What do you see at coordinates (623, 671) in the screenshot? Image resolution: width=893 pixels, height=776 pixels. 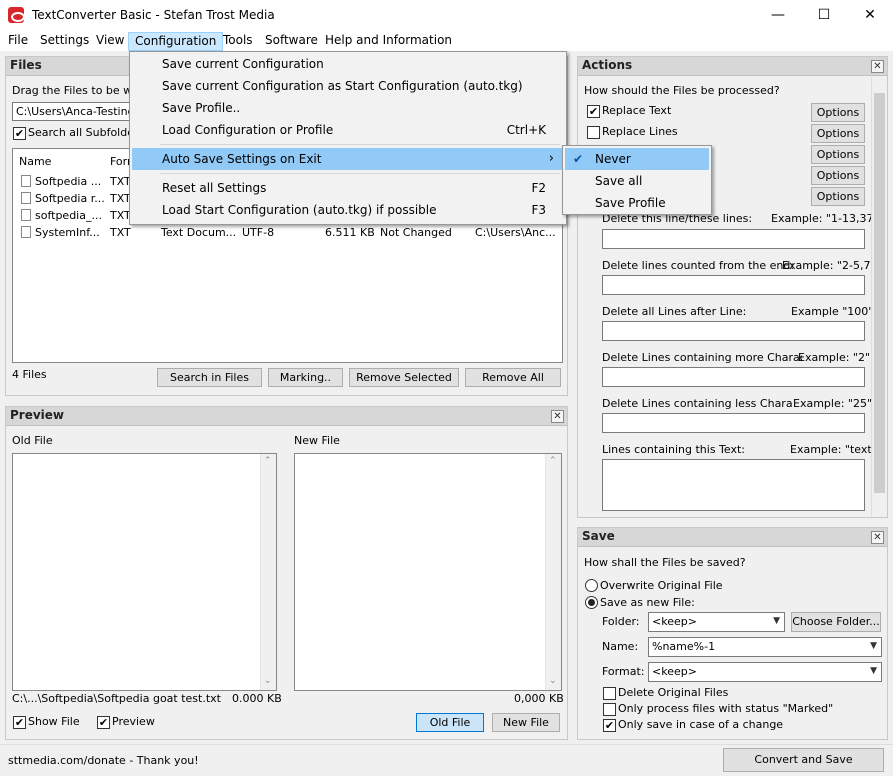 I see `format-label: Format:` at bounding box center [623, 671].